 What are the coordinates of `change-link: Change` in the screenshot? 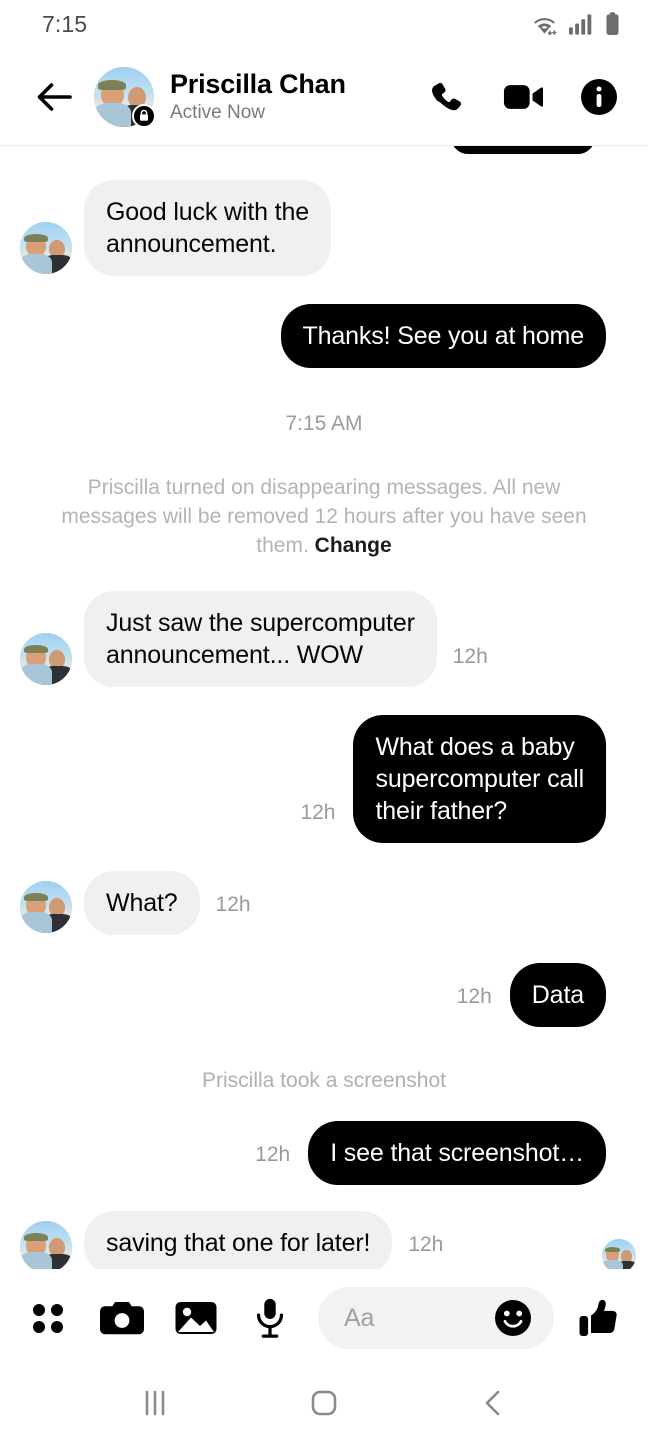 It's located at (353, 545).